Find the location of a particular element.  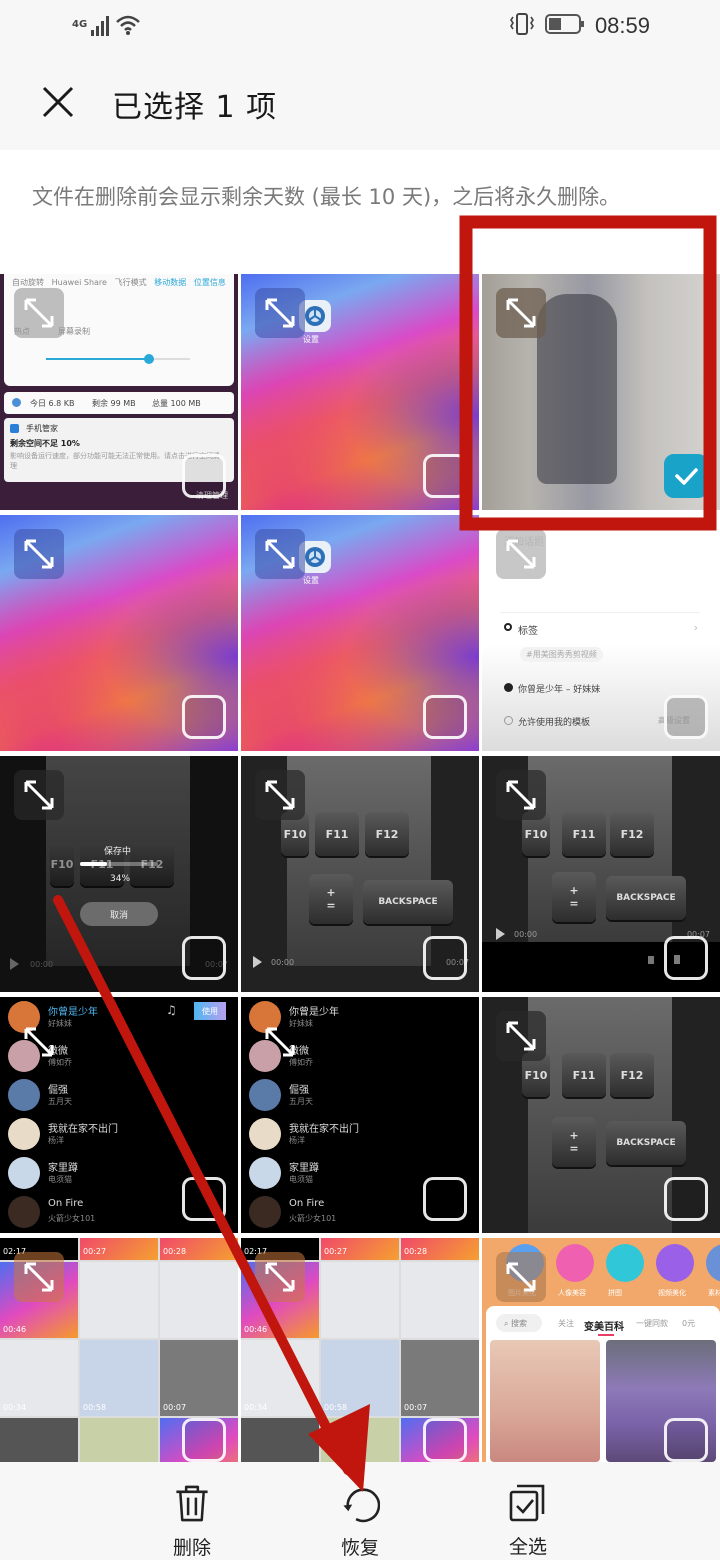

cancel-save-button: 取消 is located at coordinates (119, 914).